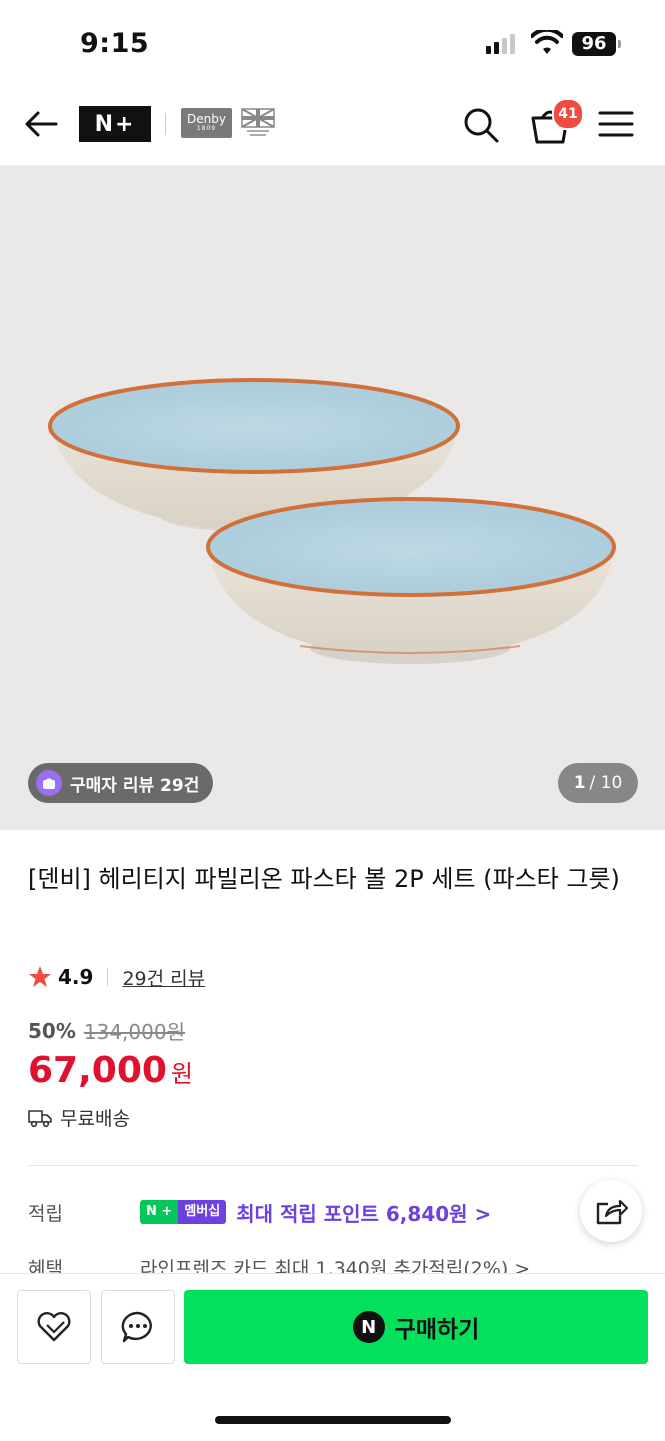 This screenshot has width=665, height=1441. Describe the element at coordinates (159, 1212) in the screenshot. I see `membership-badge-n: N +` at that location.